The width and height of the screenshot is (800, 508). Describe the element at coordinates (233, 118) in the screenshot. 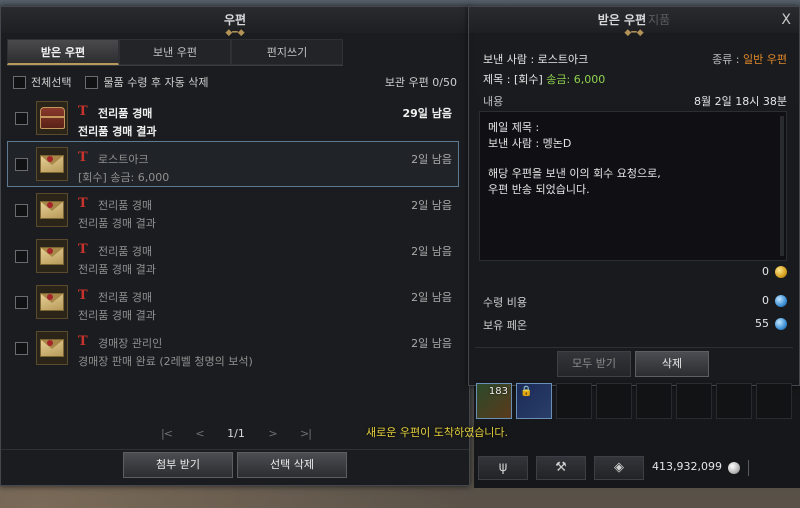

I see `mail-row: T 전리품 경매 전리품 경매 결과 29일 남음` at that location.